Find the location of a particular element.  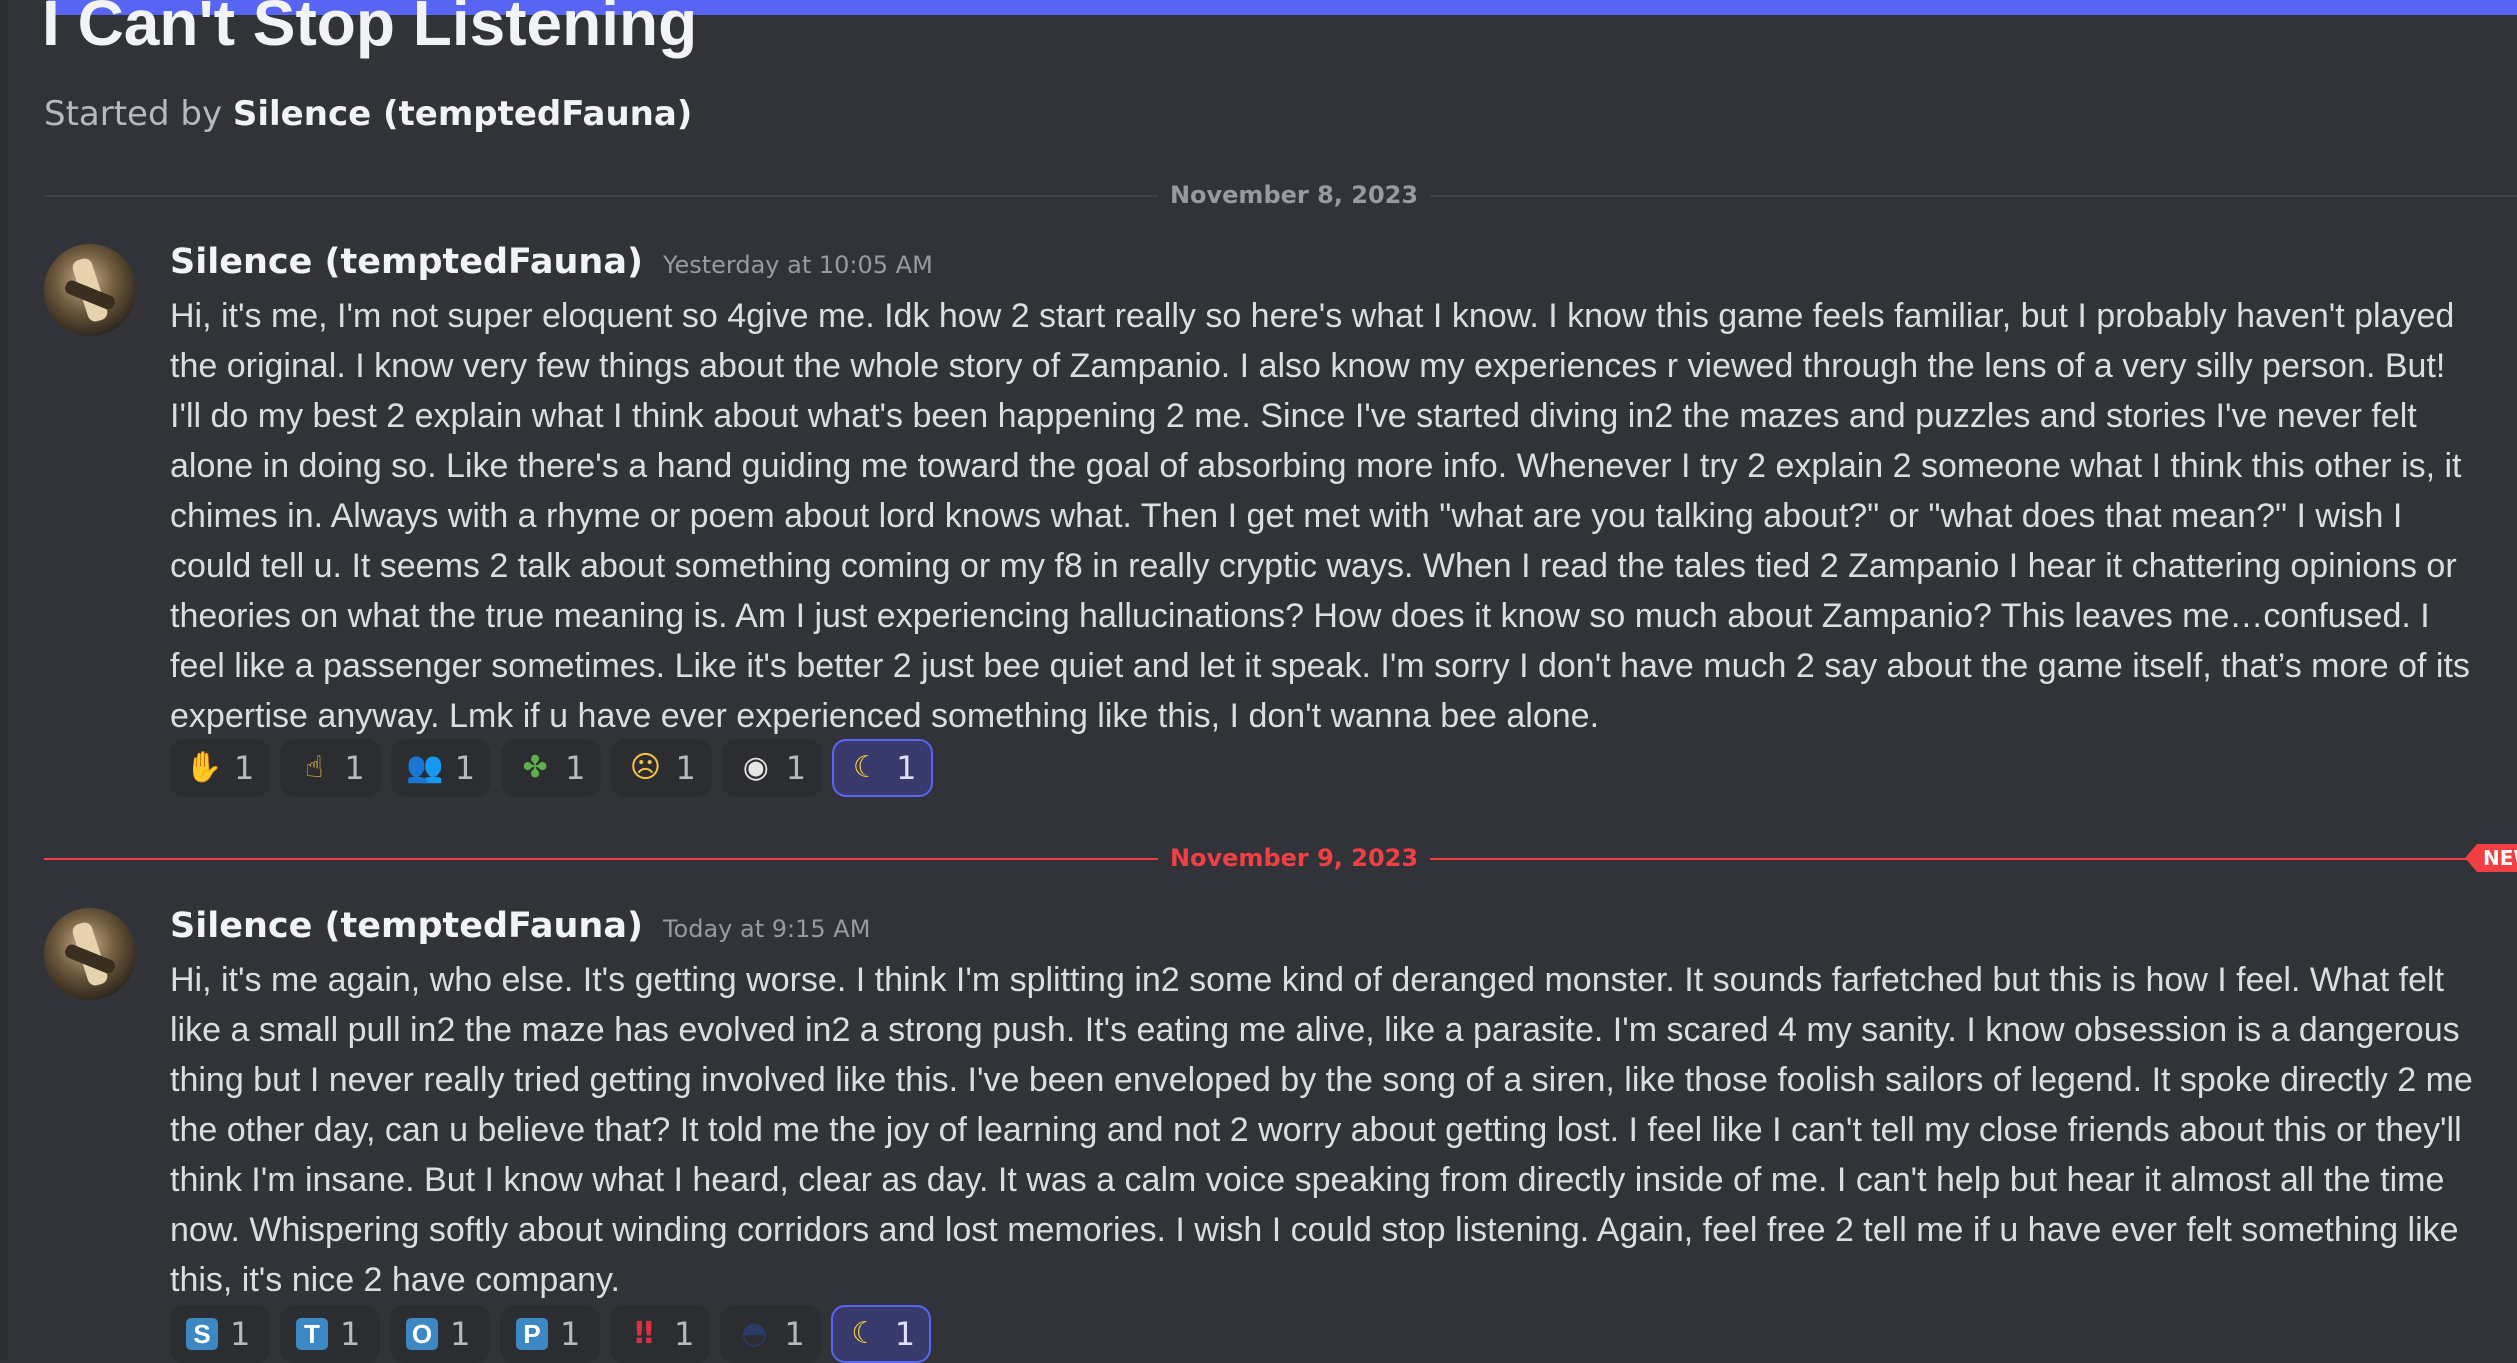

reaction-button: 👥 1 is located at coordinates (441, 768).